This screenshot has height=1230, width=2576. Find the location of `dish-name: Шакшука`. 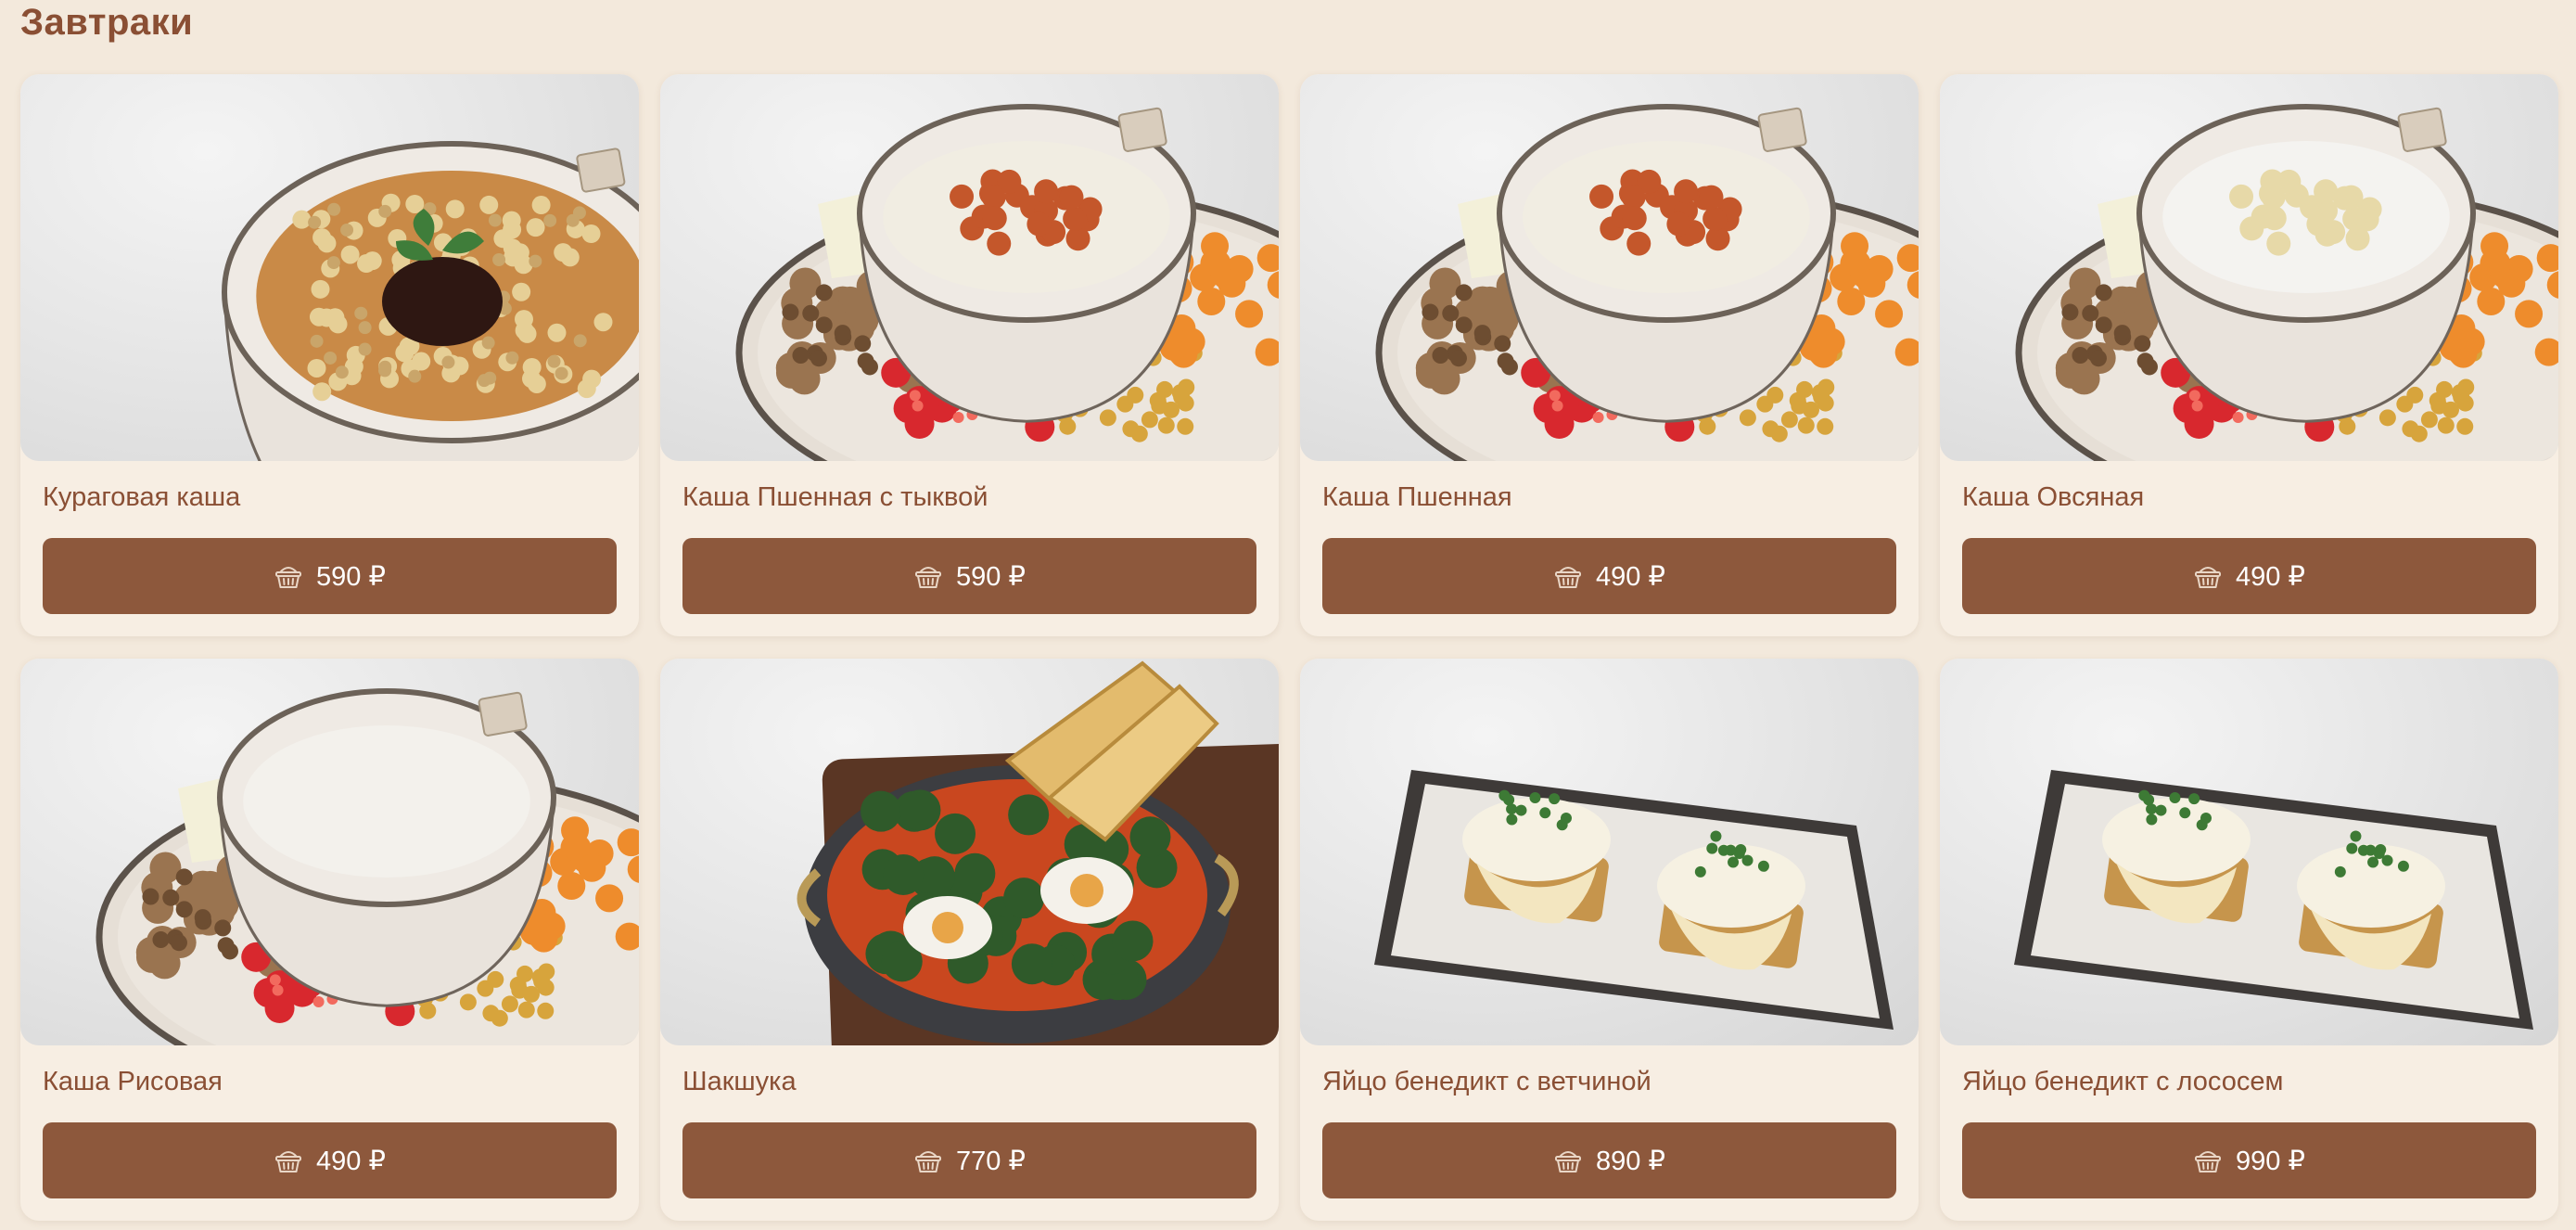

dish-name: Шакшука is located at coordinates (739, 1082).